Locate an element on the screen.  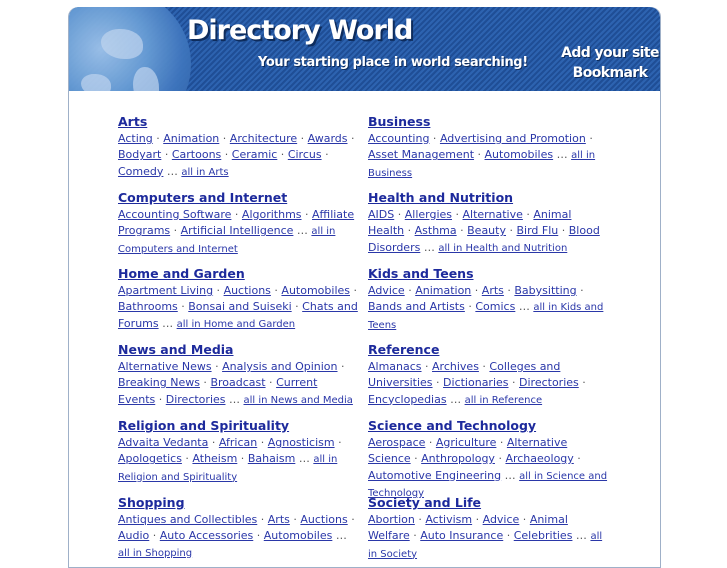
all-in-category-link: all in Shopping is located at coordinates (155, 553).